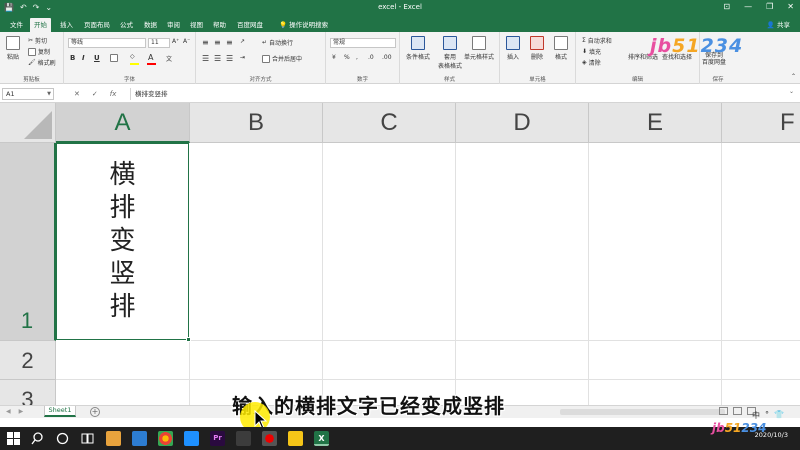 The image size is (800, 450). I want to click on photos-icon, so click(191, 438).